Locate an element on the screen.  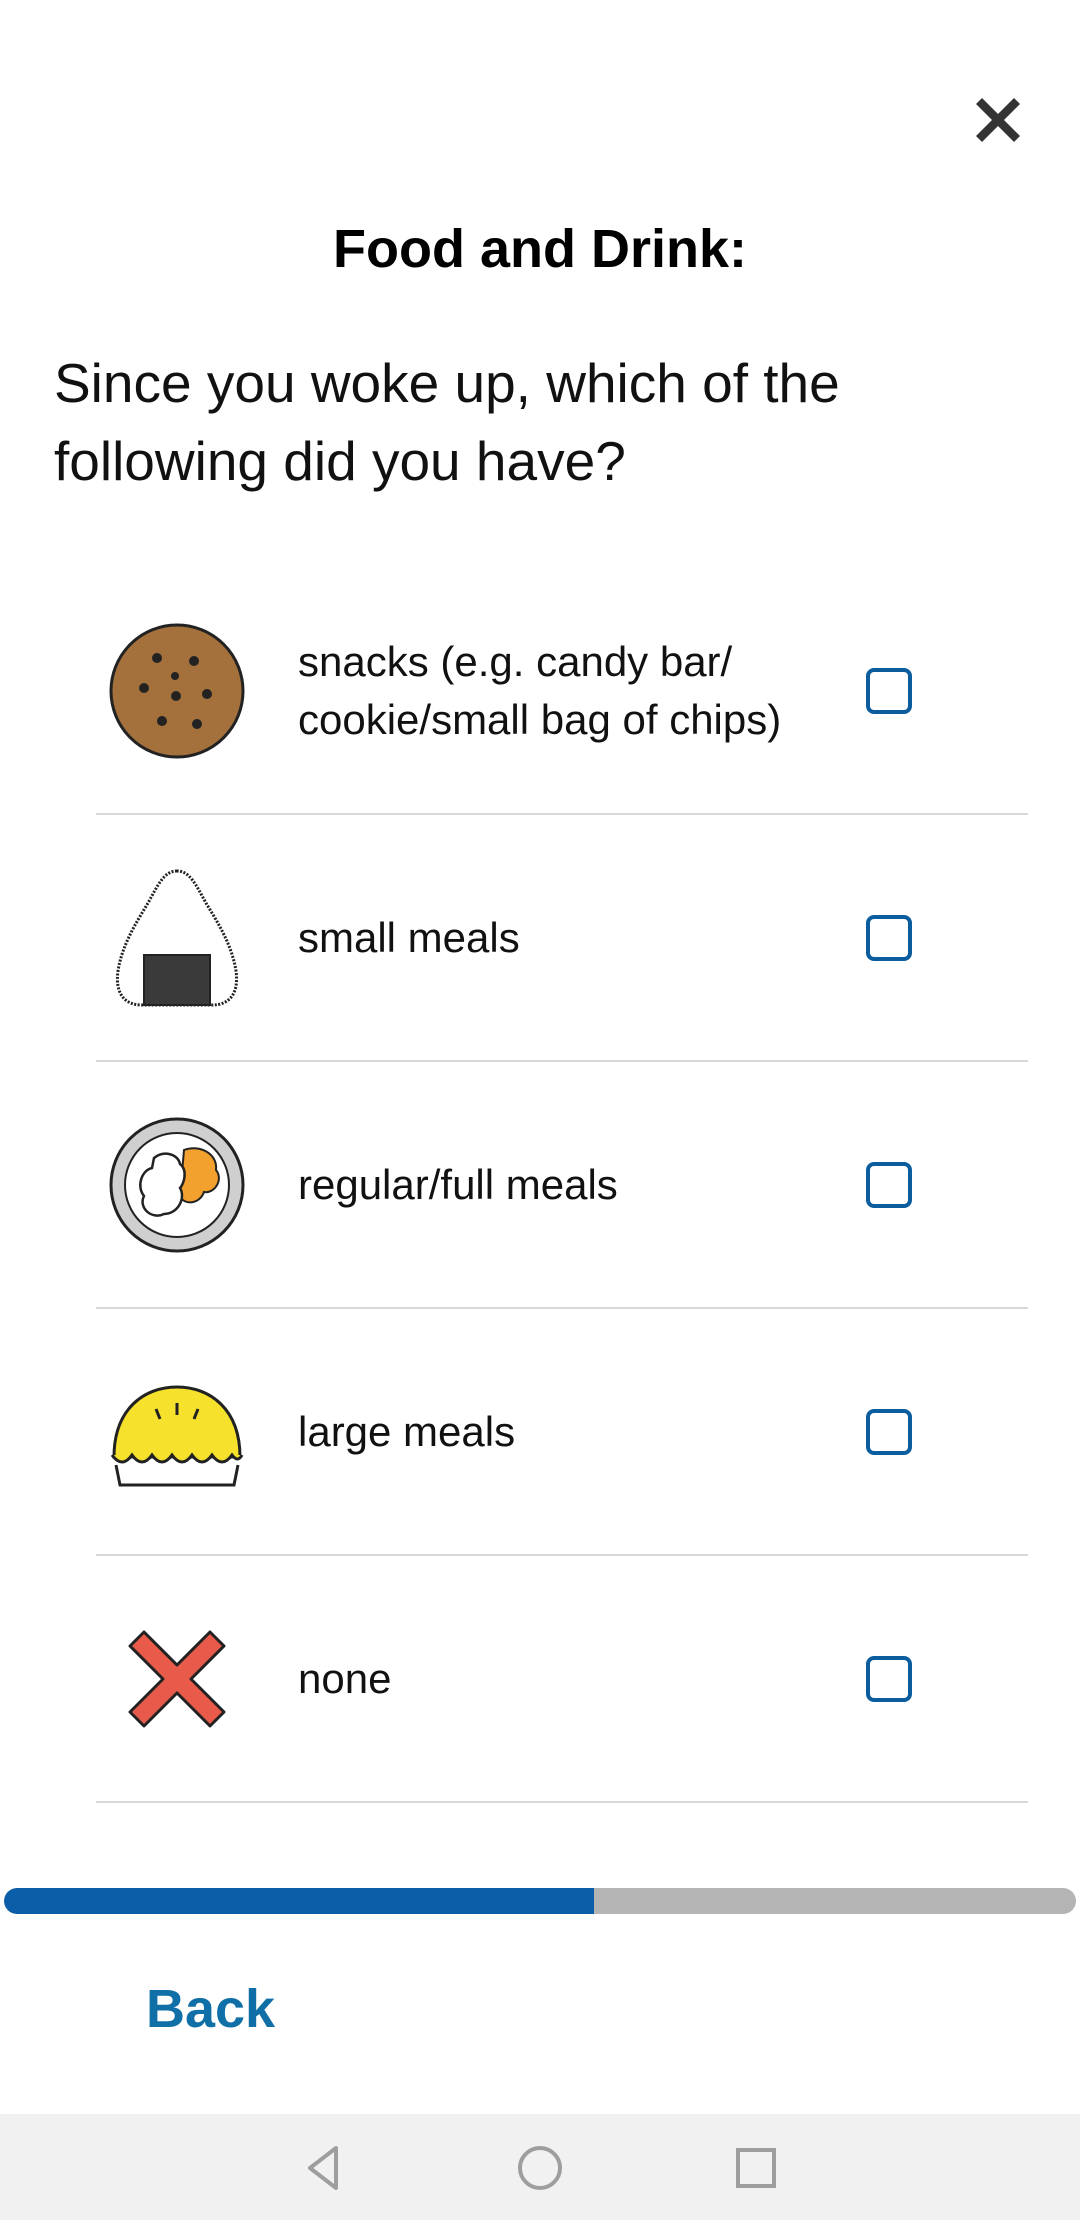
nav-recents-button is located at coordinates (756, 2168).